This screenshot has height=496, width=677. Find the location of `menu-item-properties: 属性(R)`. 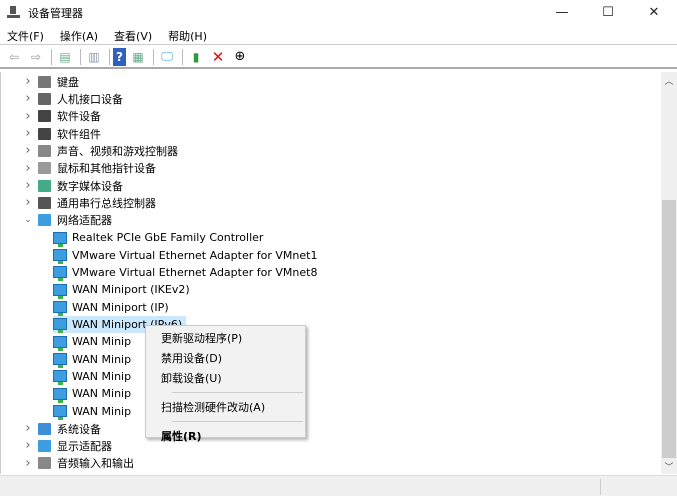

menu-item-properties: 属性(R) is located at coordinates (225, 436).